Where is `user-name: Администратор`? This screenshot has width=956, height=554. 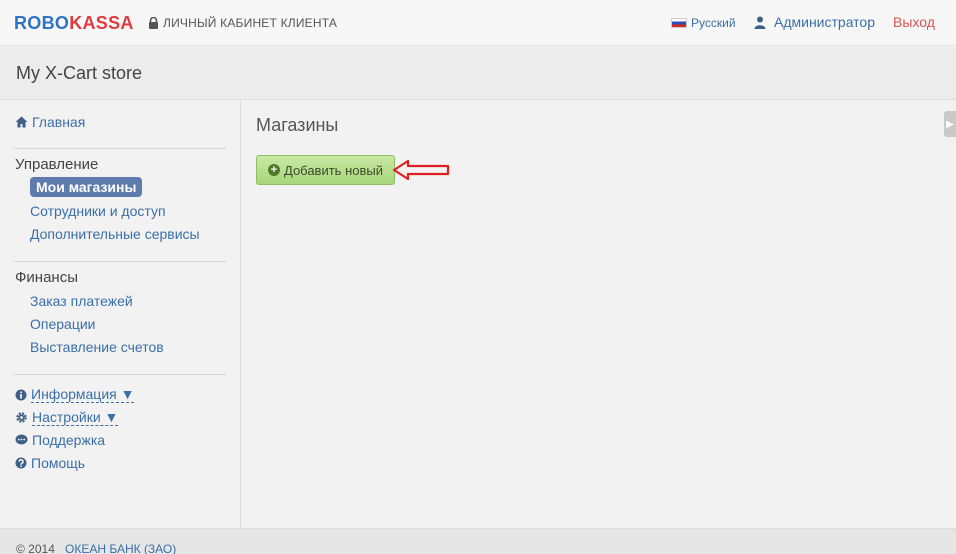
user-name: Администратор is located at coordinates (825, 22).